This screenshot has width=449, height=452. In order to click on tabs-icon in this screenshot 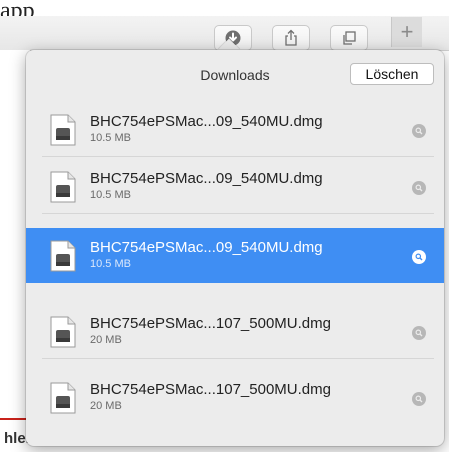, I will do `click(349, 38)`.